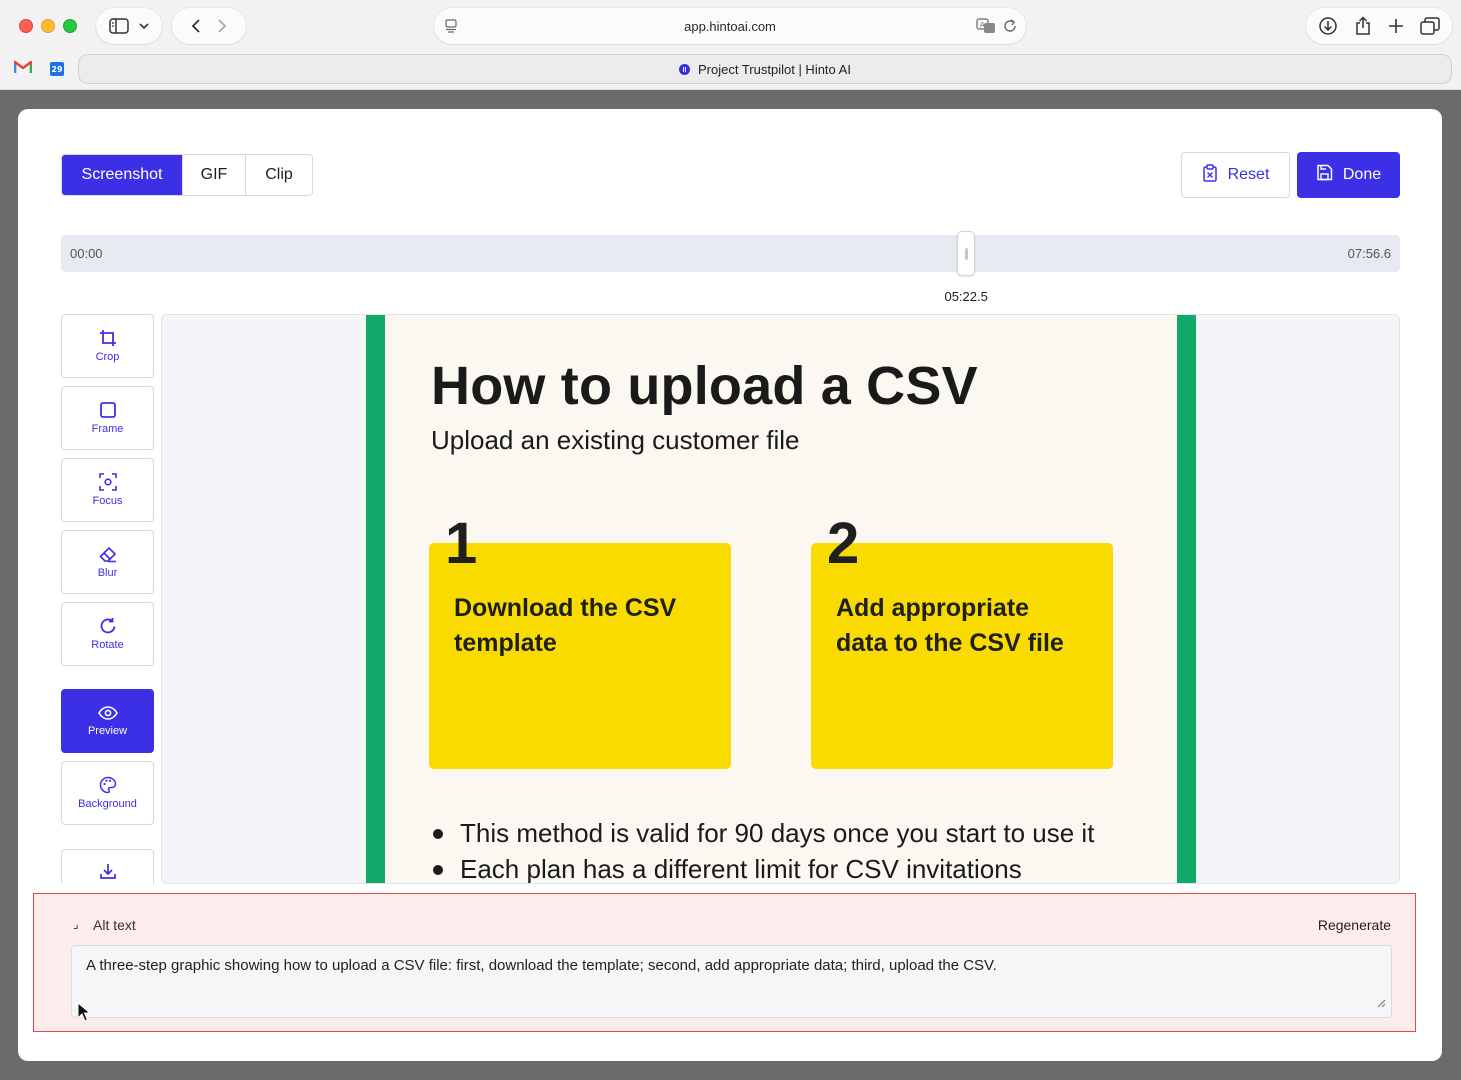  I want to click on forward-icon, so click(222, 26).